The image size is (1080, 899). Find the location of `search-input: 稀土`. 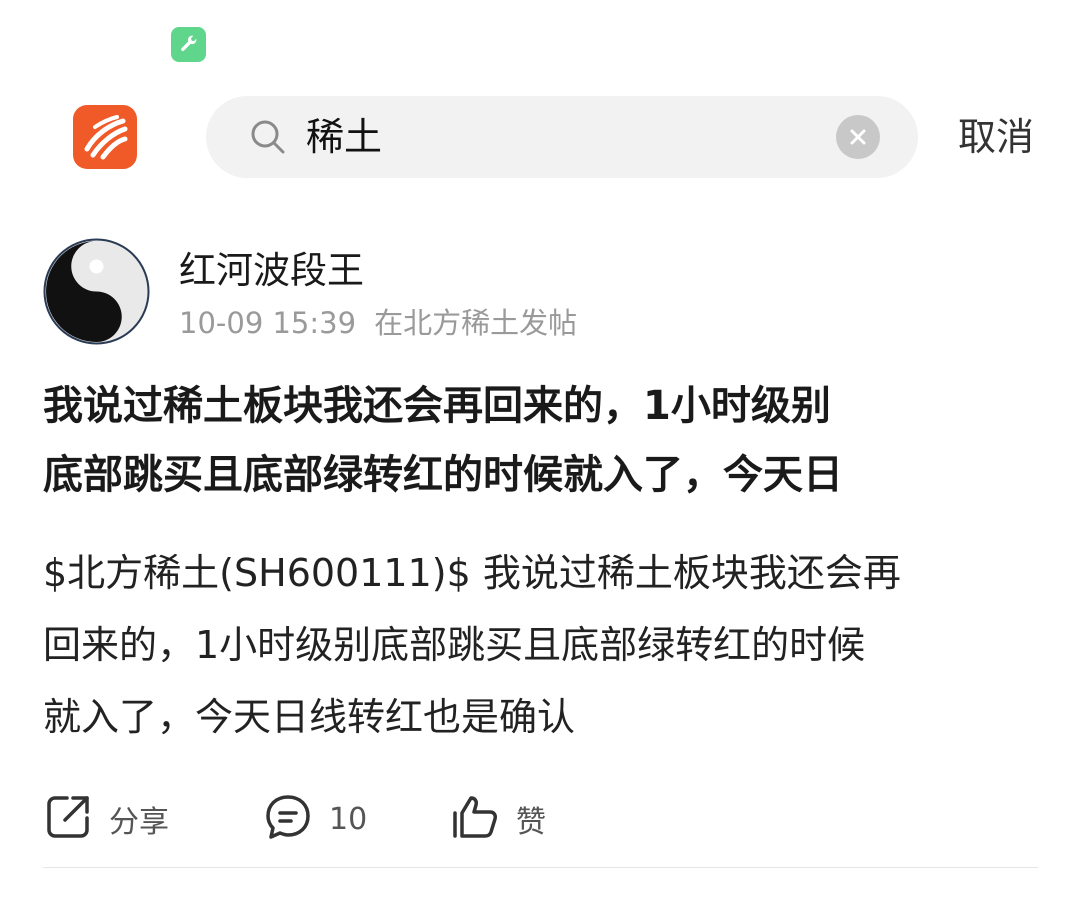

search-input: 稀土 is located at coordinates (344, 137).